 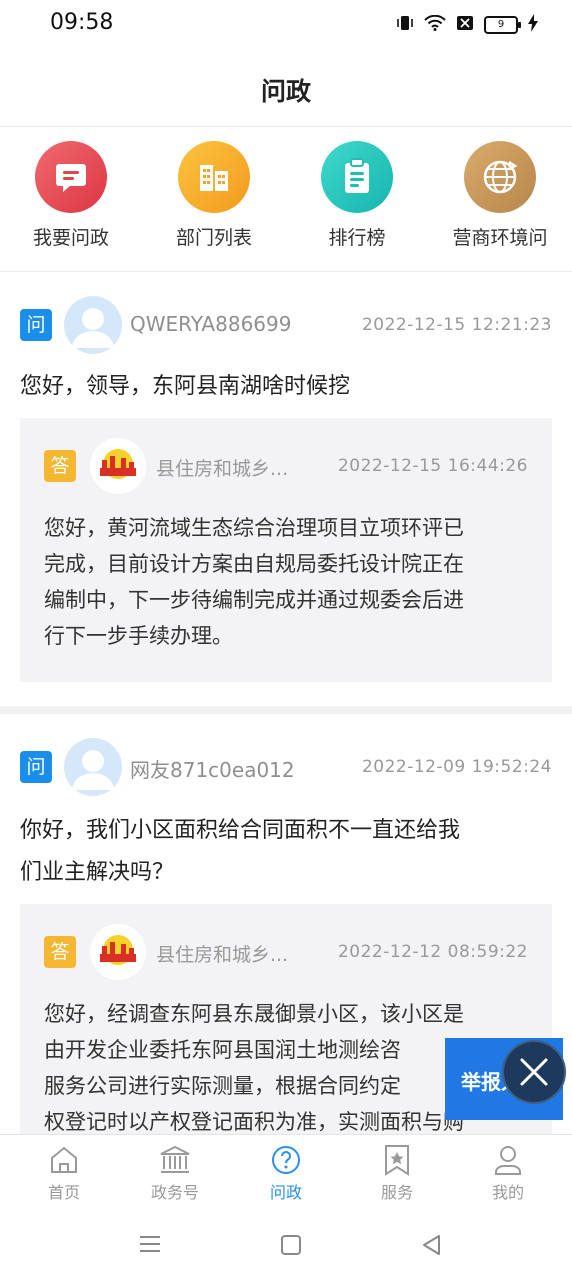 I want to click on page-title: 问政, so click(x=285, y=91).